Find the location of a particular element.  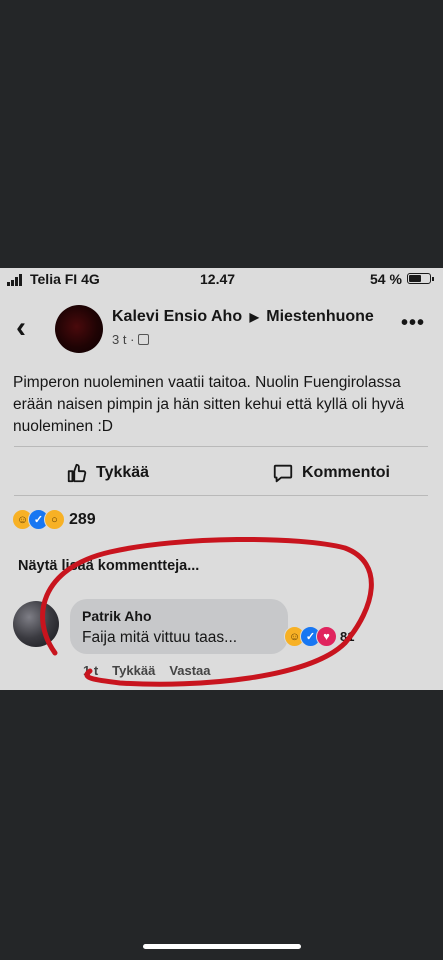

love-reaction-icon: ♥ is located at coordinates (326, 636).